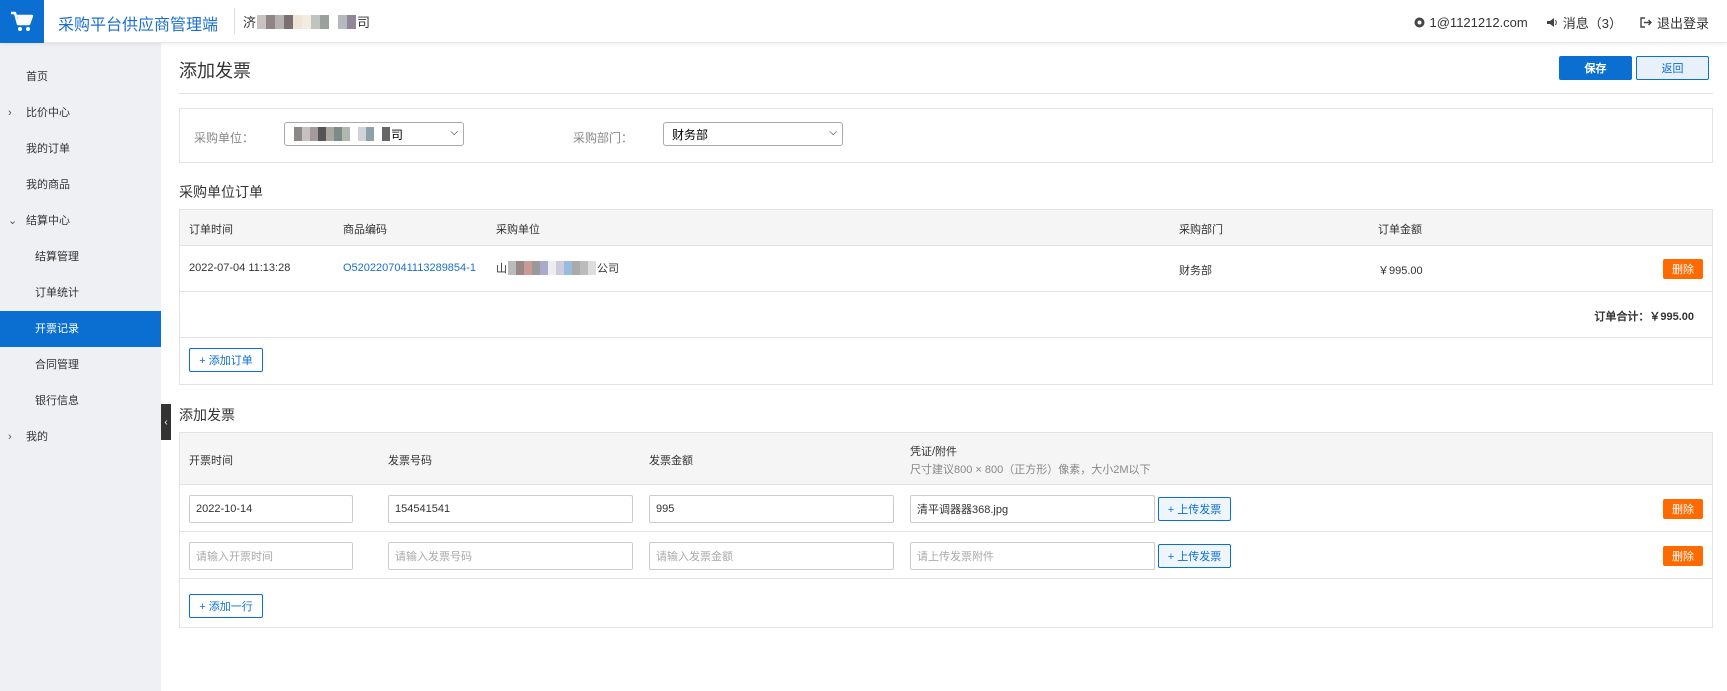 This screenshot has height=691, width=1727. What do you see at coordinates (226, 360) in the screenshot?
I see `add-order-button: + 添加订单` at bounding box center [226, 360].